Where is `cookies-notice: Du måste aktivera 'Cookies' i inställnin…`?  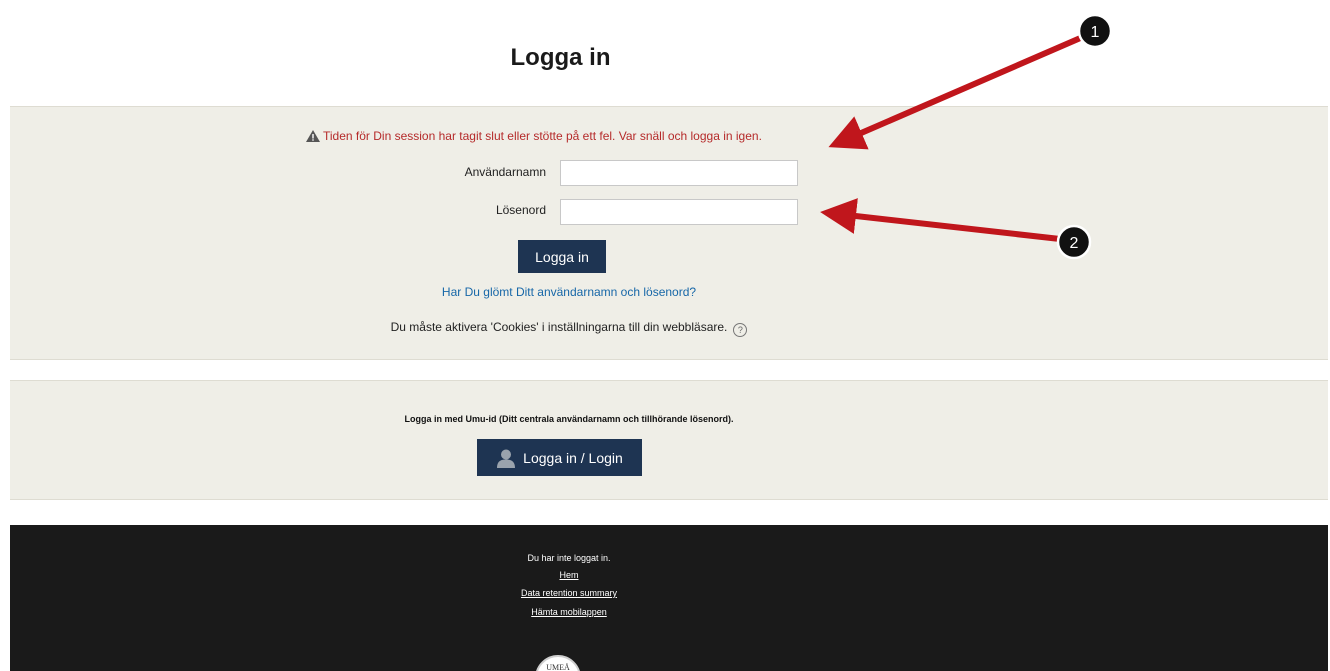
cookies-notice: Du måste aktivera 'Cookies' i inställnin… is located at coordinates (569, 328).